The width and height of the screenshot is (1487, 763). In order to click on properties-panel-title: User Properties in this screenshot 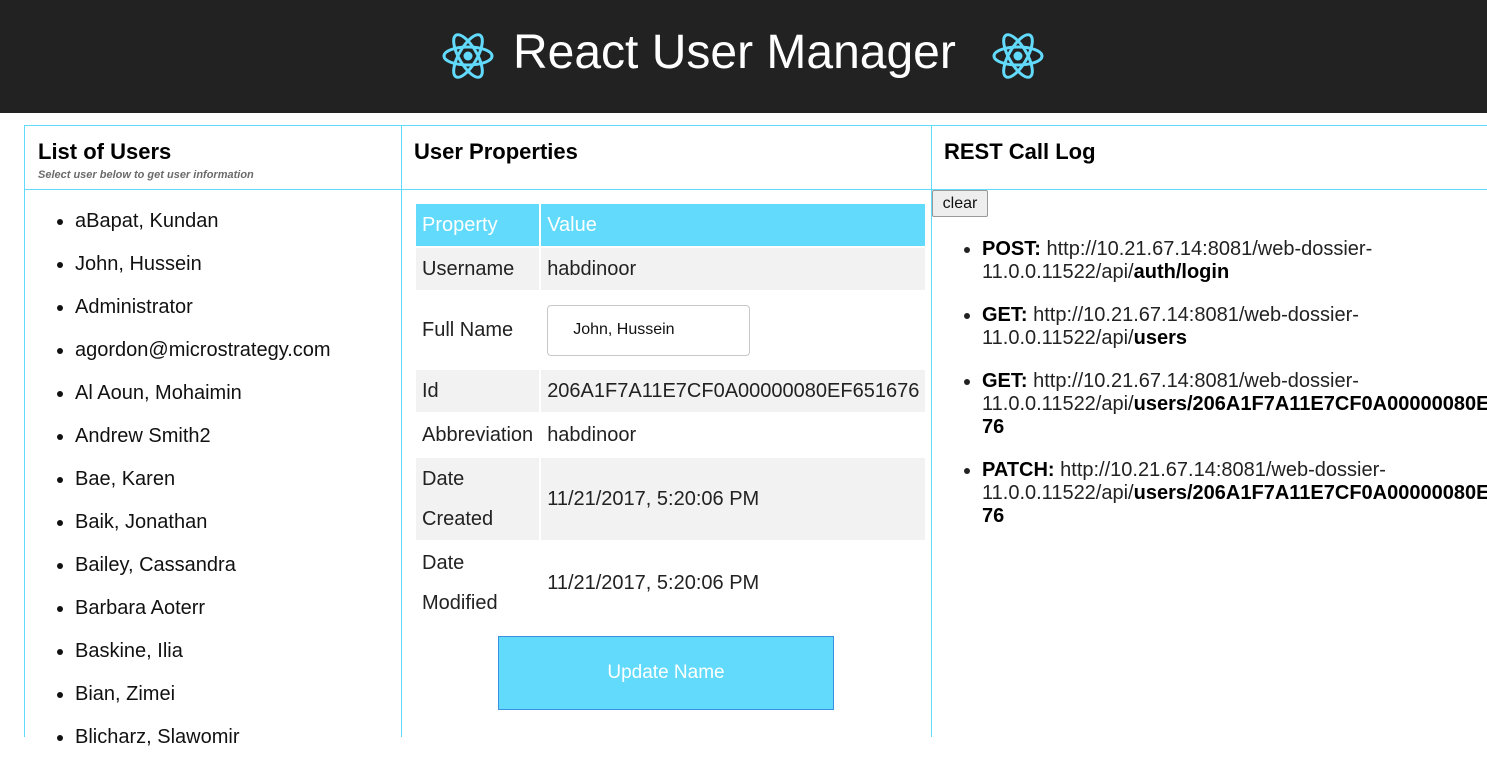, I will do `click(496, 151)`.